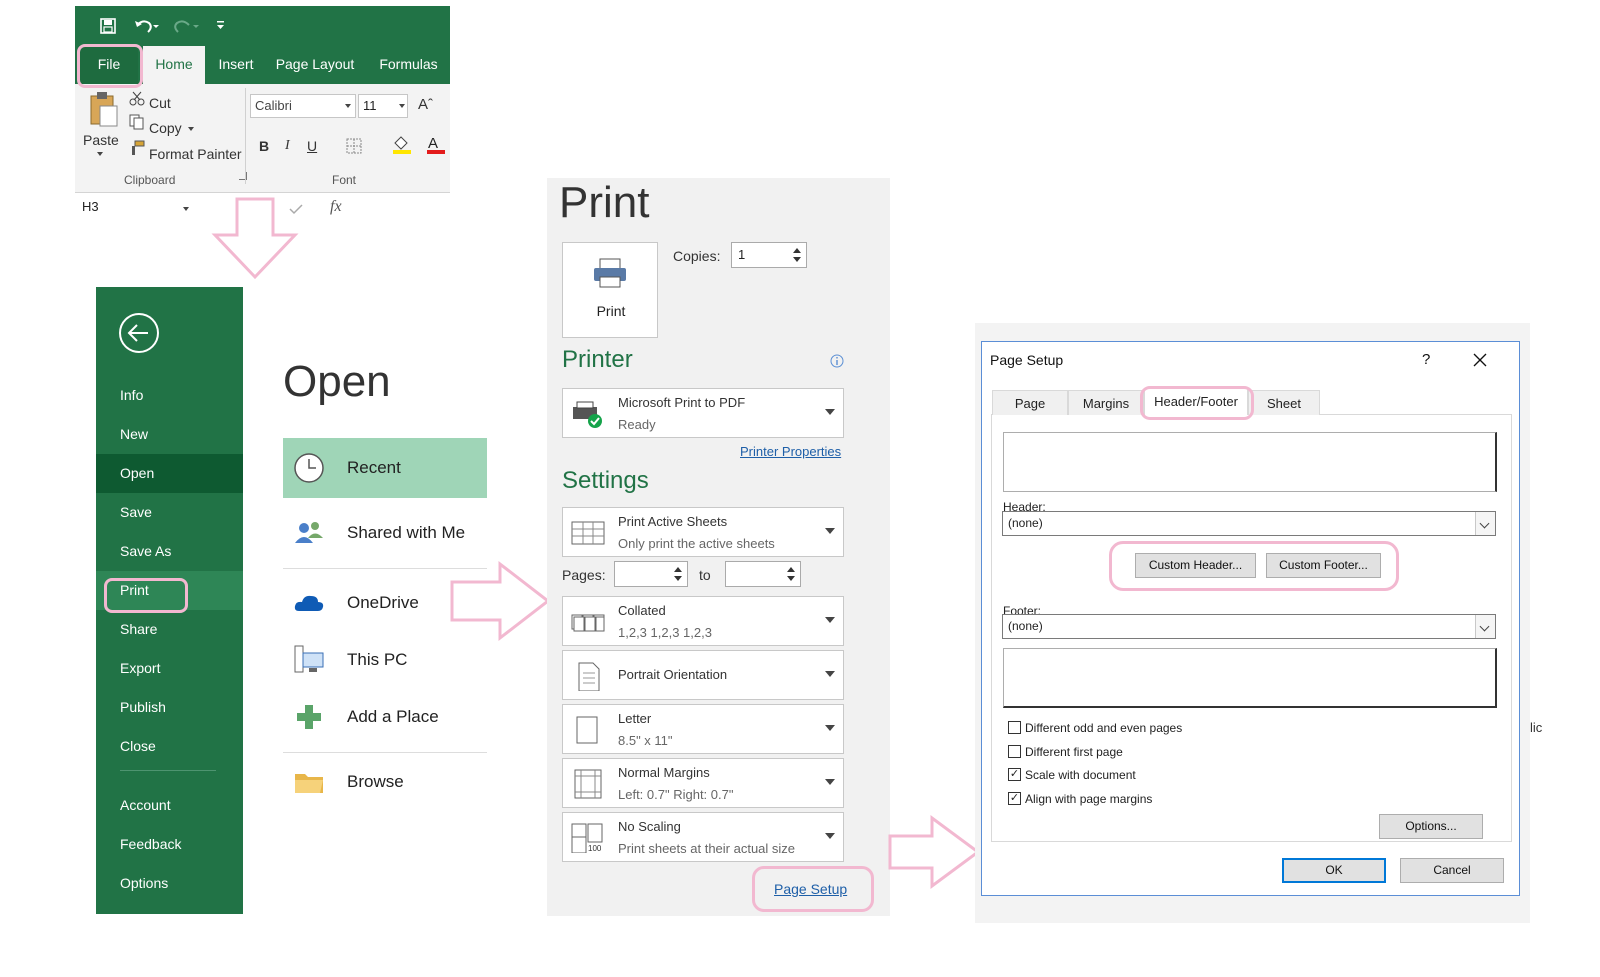  I want to click on location-browse-label: Browse, so click(375, 781).